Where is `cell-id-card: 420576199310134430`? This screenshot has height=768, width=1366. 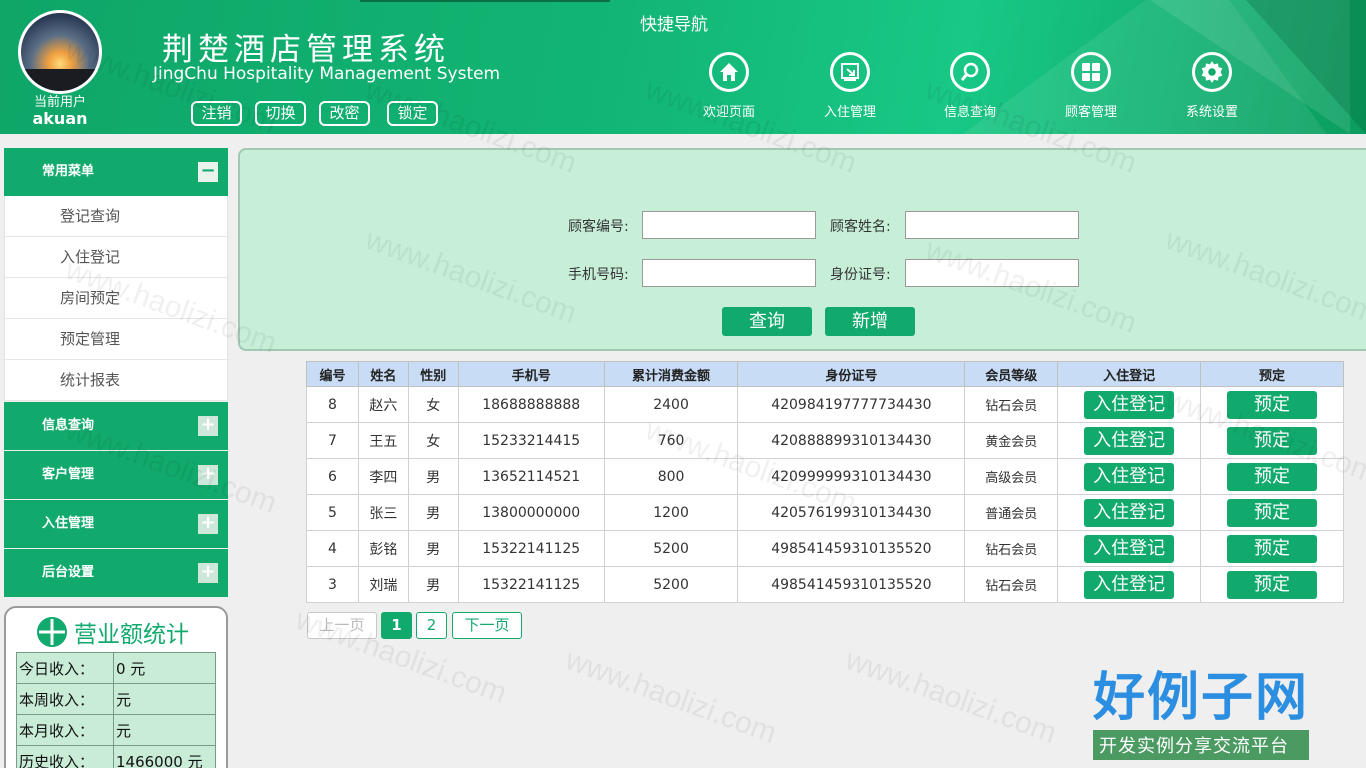
cell-id-card: 420576199310134430 is located at coordinates (851, 512).